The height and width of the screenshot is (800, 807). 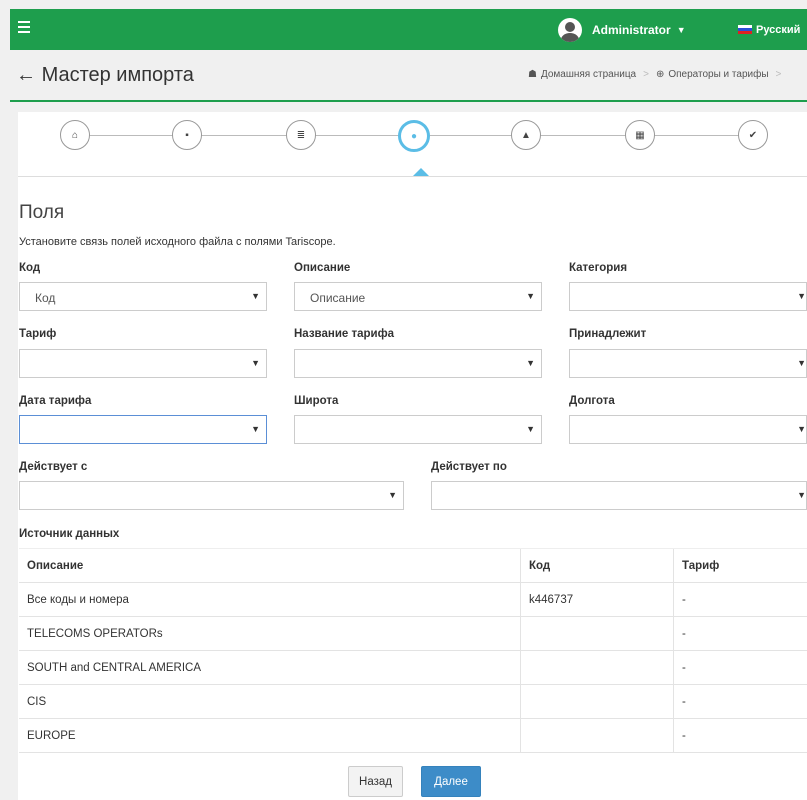 I want to click on tariff-label: Тариф, so click(x=38, y=334).